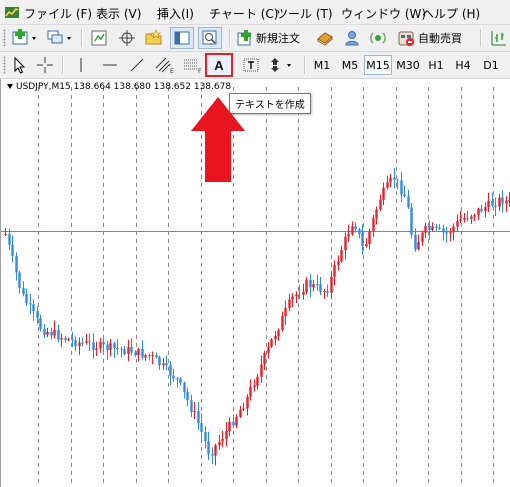  I want to click on period-d1: D1, so click(491, 65).